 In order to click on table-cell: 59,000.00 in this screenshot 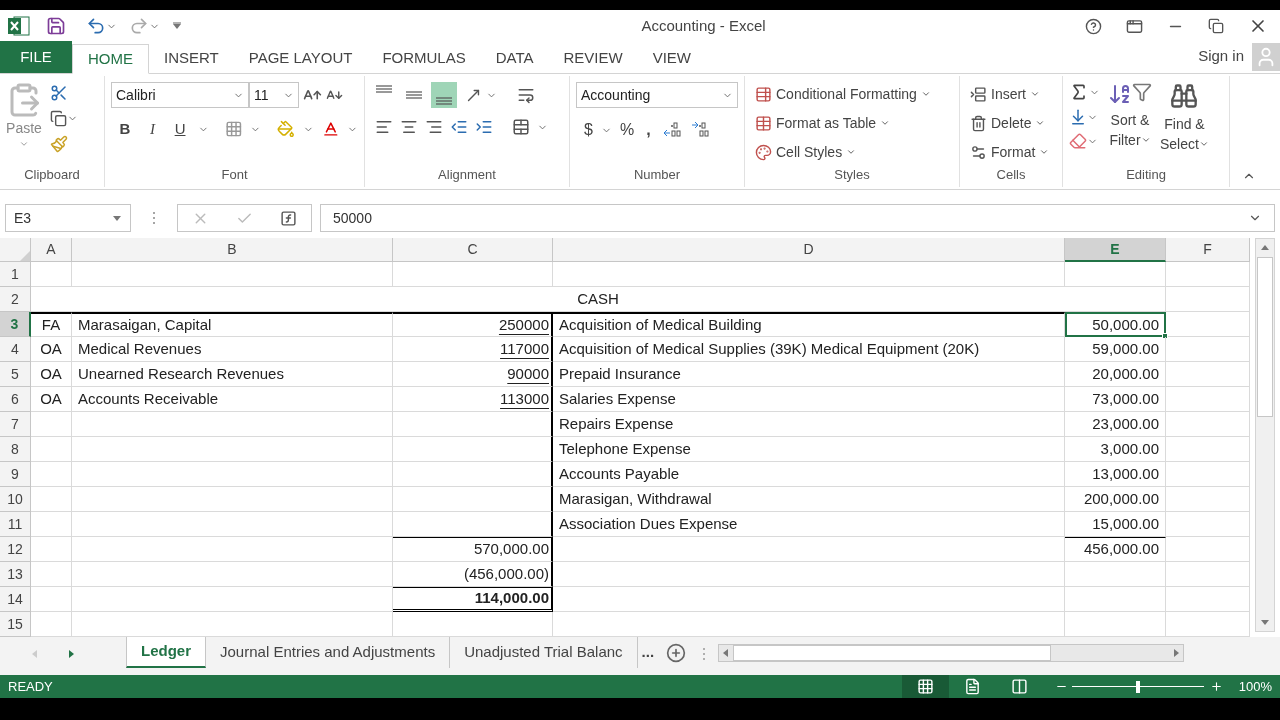, I will do `click(1115, 349)`.